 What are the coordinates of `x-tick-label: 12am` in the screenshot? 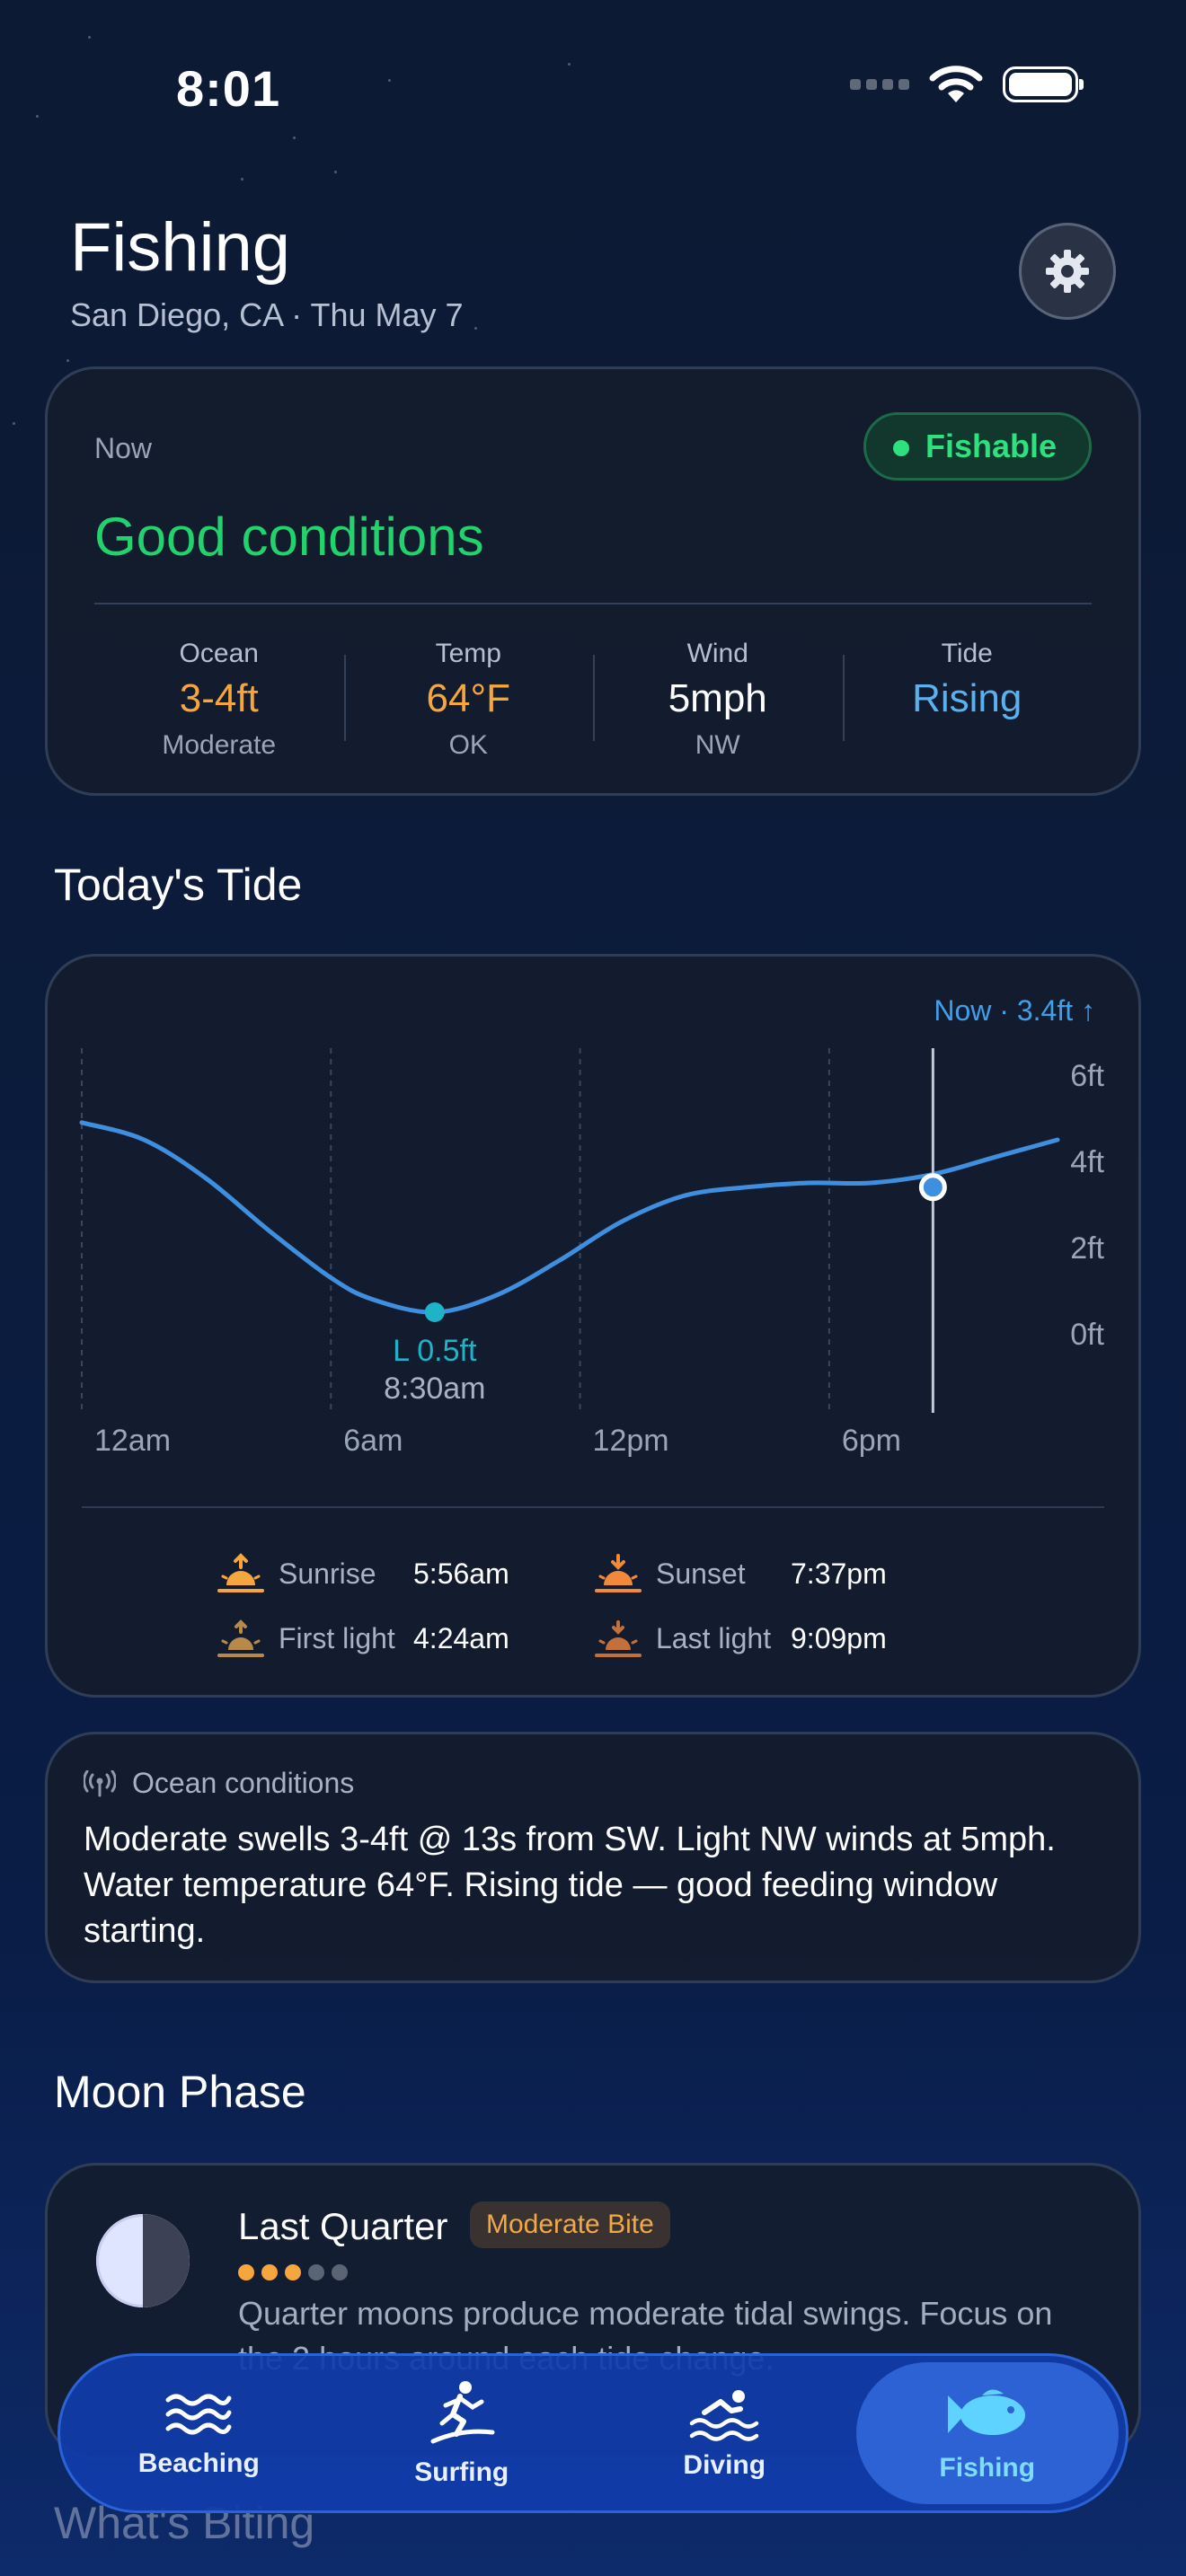 It's located at (132, 1441).